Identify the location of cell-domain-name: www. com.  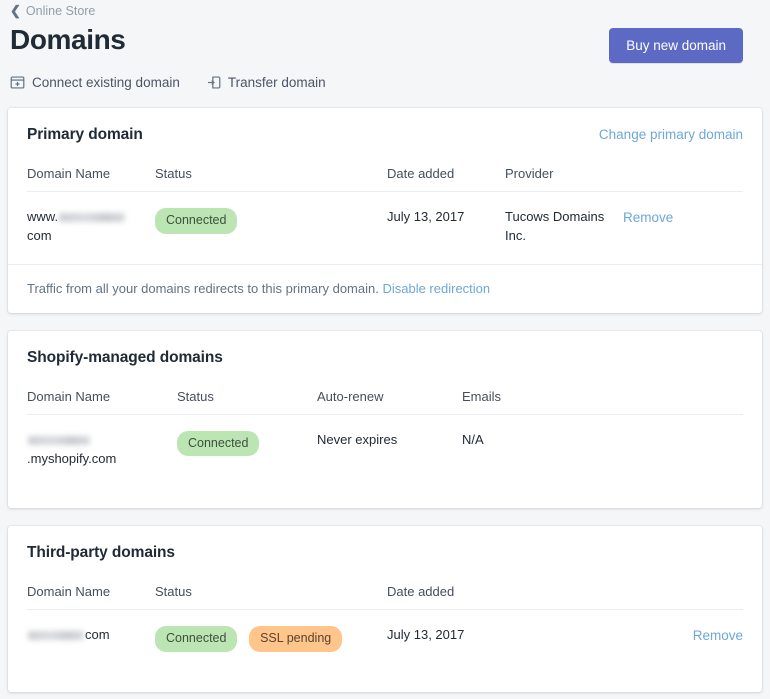
(91, 228).